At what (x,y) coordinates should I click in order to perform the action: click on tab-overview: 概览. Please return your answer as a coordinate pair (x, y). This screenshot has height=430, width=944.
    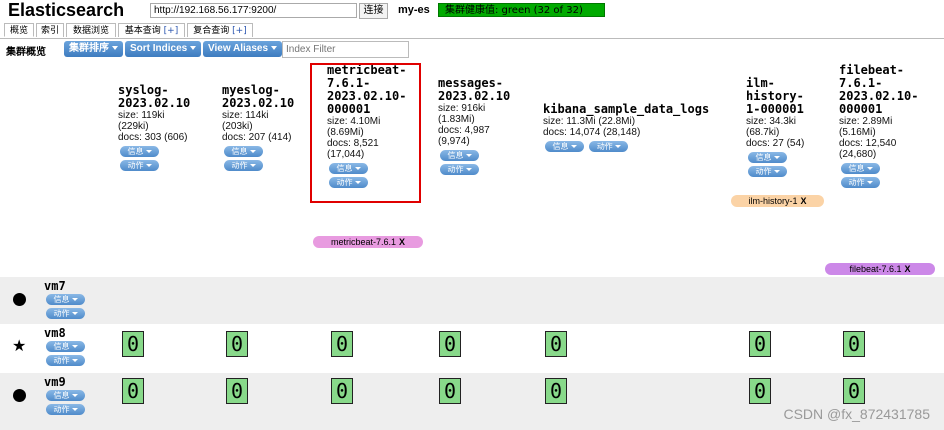
    Looking at the image, I should click on (19, 30).